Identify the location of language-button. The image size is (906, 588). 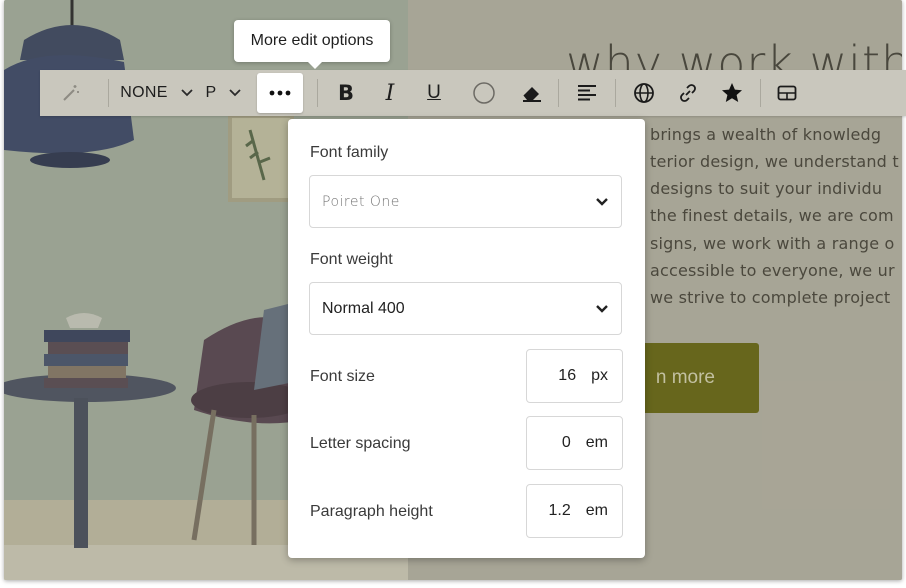
(644, 93).